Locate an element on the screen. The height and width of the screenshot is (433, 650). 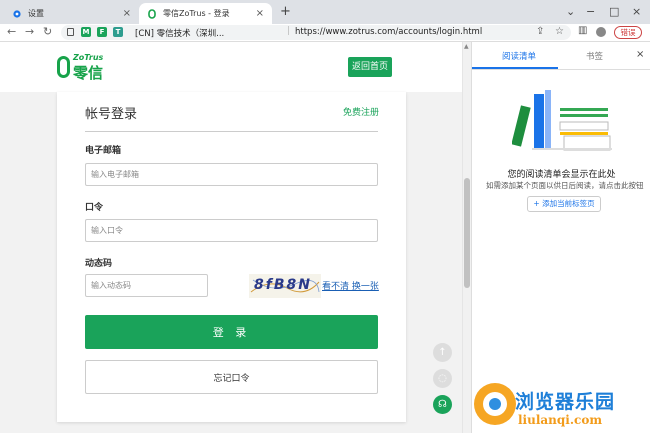
watermark-domain: liulanqi.com is located at coordinates (560, 420).